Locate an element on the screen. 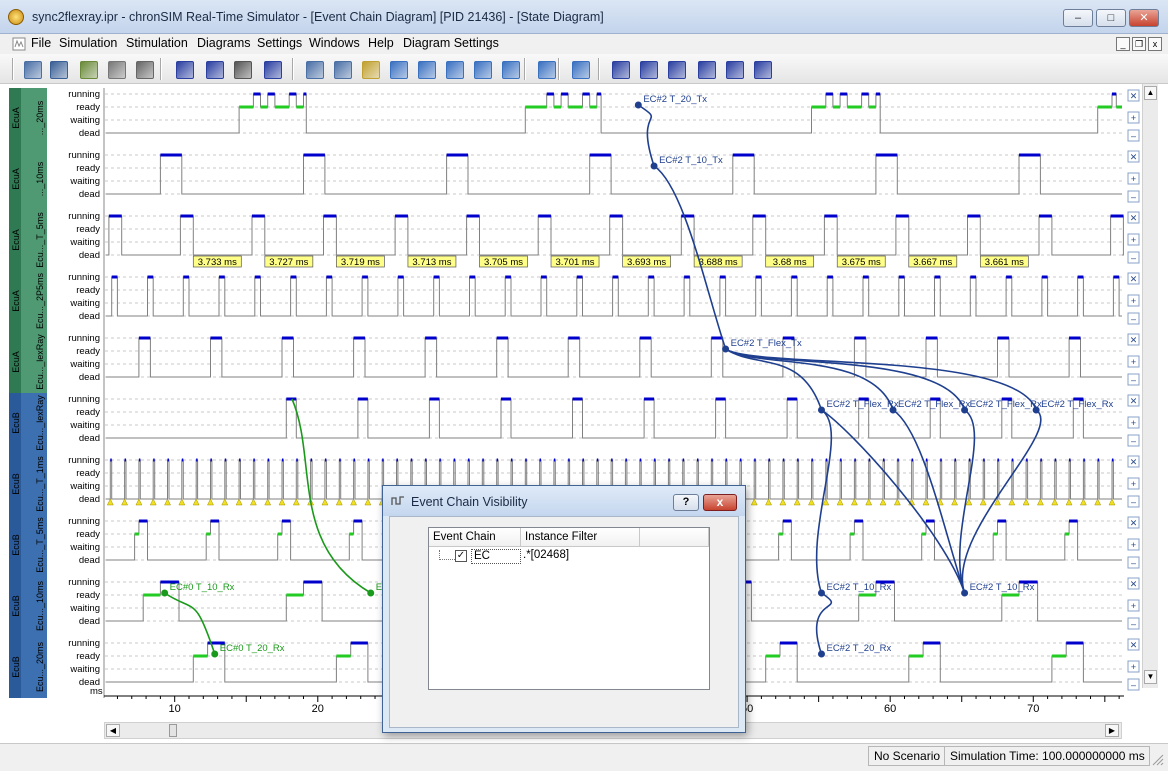  eye-button is located at coordinates (580, 69).